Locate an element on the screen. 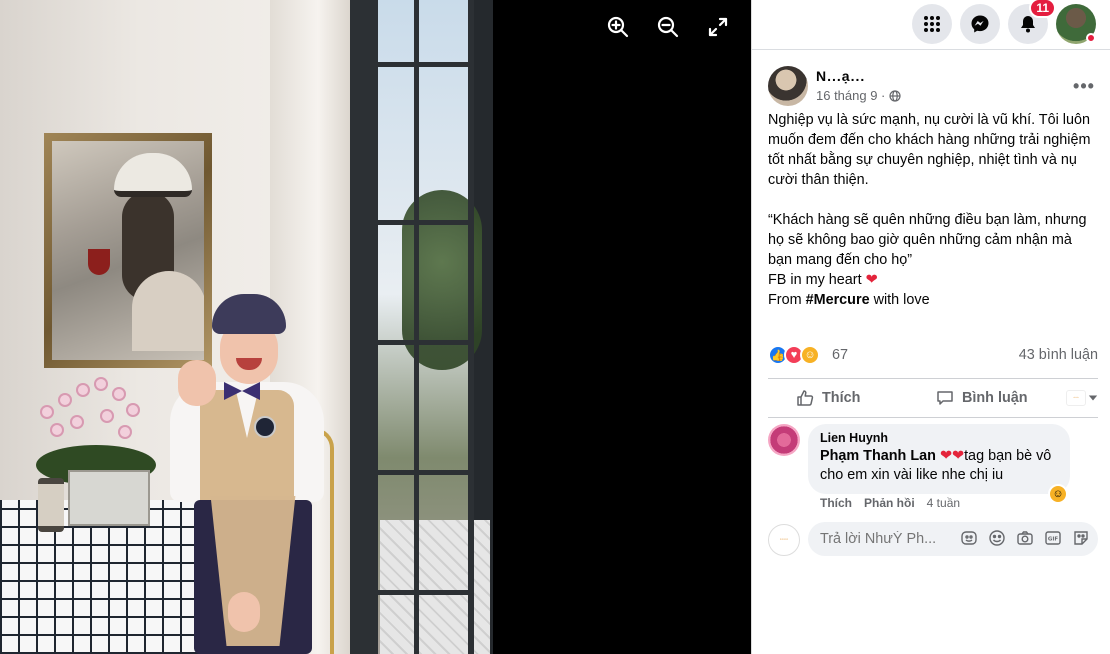 The height and width of the screenshot is (654, 1110). viewer-controls is located at coordinates (668, 27).